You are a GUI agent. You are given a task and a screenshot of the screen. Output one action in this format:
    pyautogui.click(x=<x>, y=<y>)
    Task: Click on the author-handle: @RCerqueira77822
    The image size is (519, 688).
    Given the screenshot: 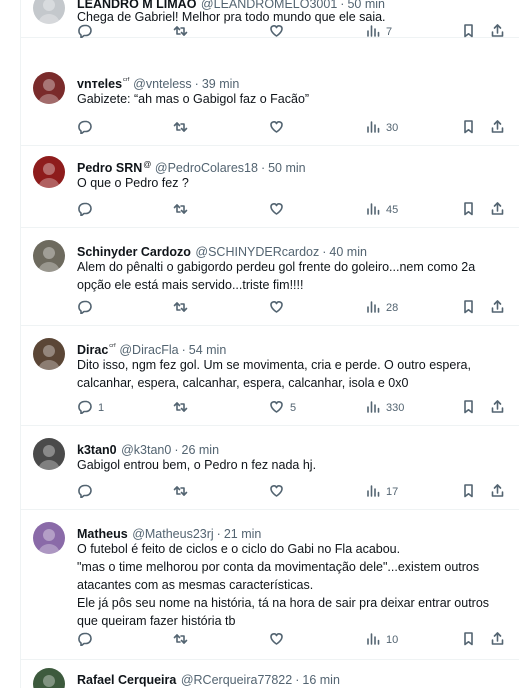 What is the action you would take?
    pyautogui.click(x=236, y=680)
    